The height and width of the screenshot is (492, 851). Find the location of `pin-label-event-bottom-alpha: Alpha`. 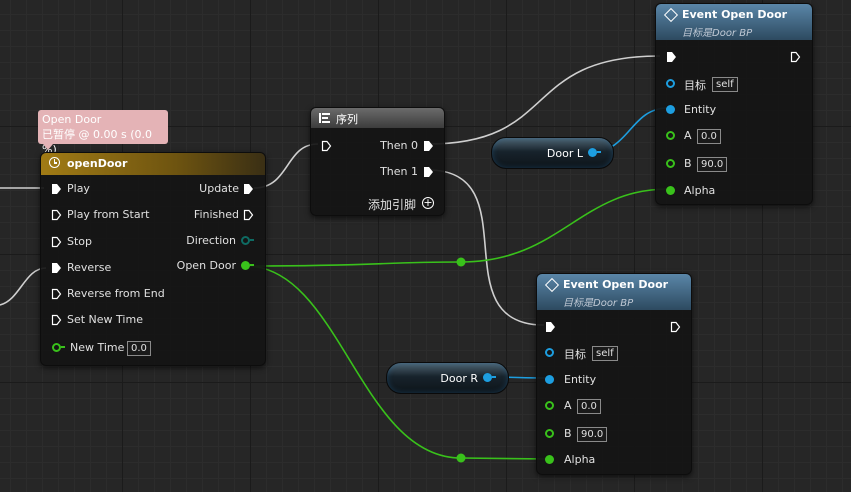

pin-label-event-bottom-alpha: Alpha is located at coordinates (580, 459).